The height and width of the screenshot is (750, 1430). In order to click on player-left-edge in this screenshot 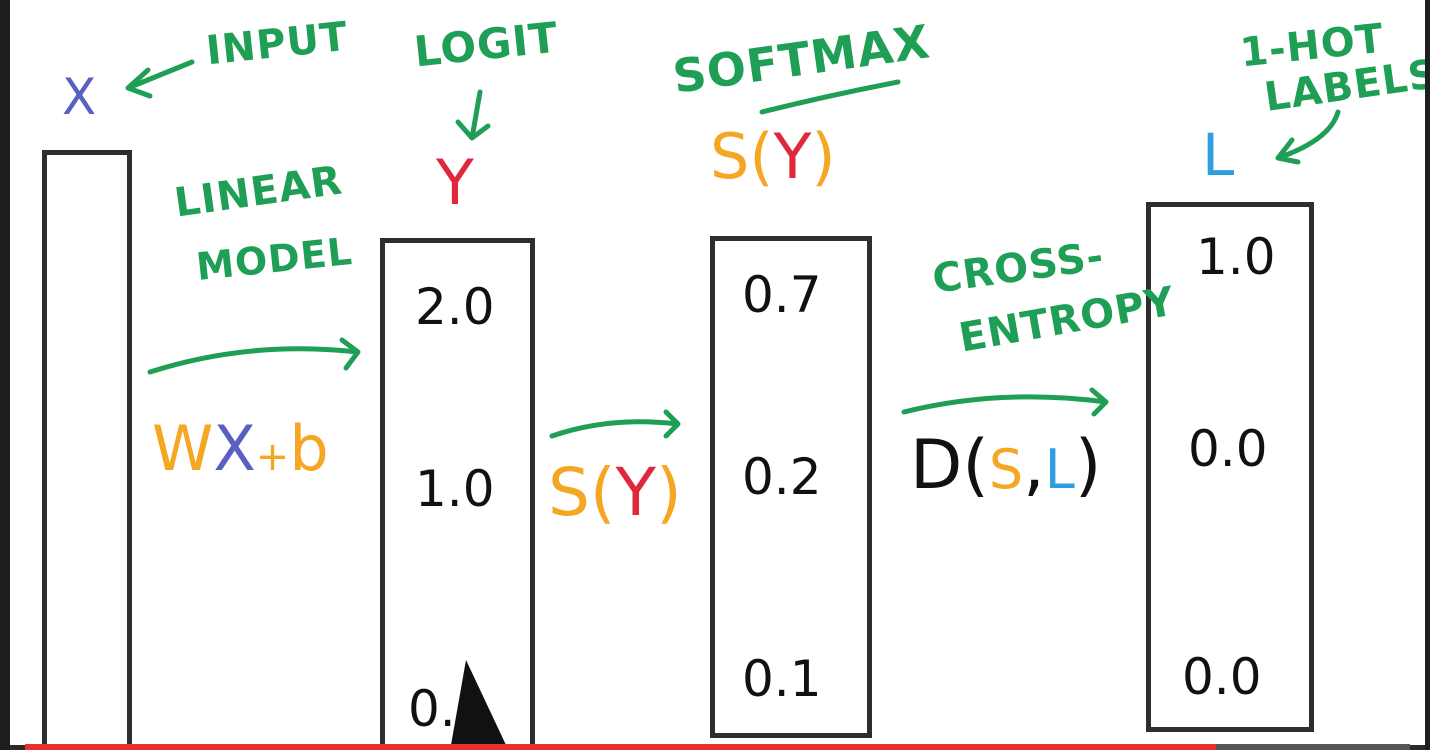, I will do `click(5, 375)`.